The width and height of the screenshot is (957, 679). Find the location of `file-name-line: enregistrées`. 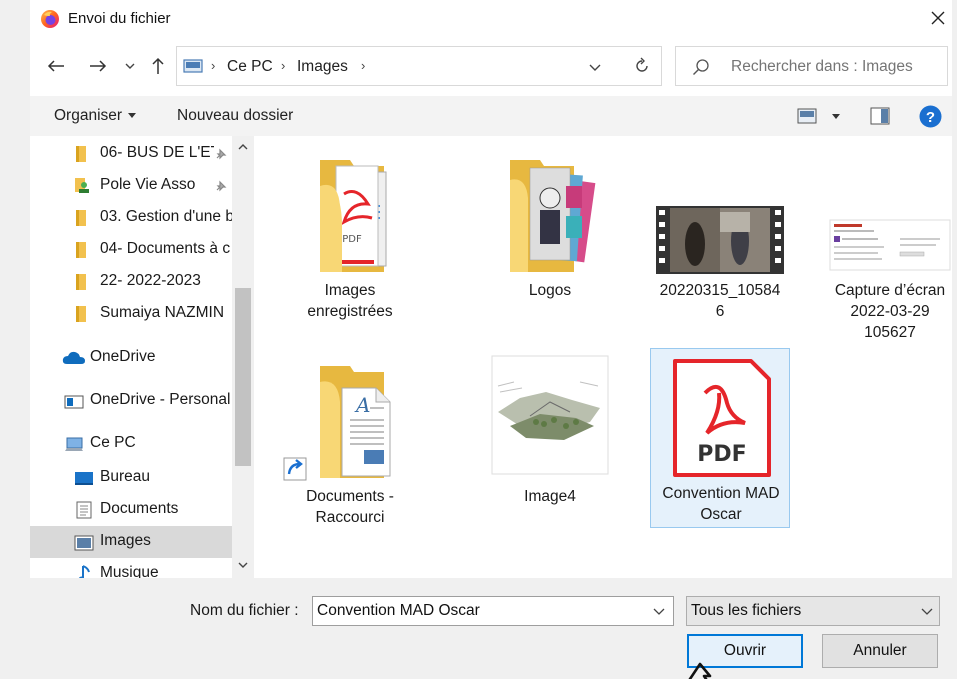

file-name-line: enregistrées is located at coordinates (350, 311).